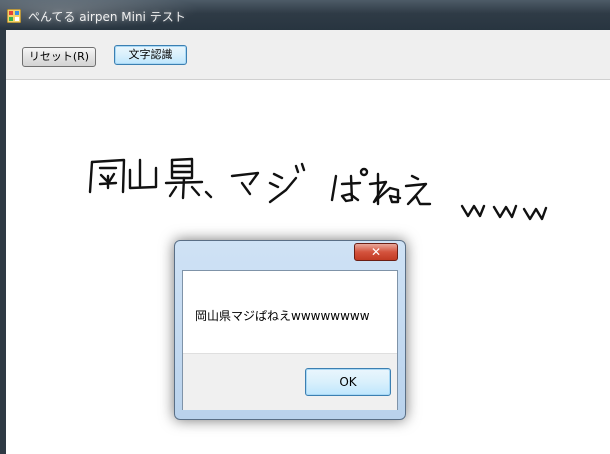 Image resolution: width=610 pixels, height=454 pixels. I want to click on dialog-close-button: ✕, so click(376, 252).